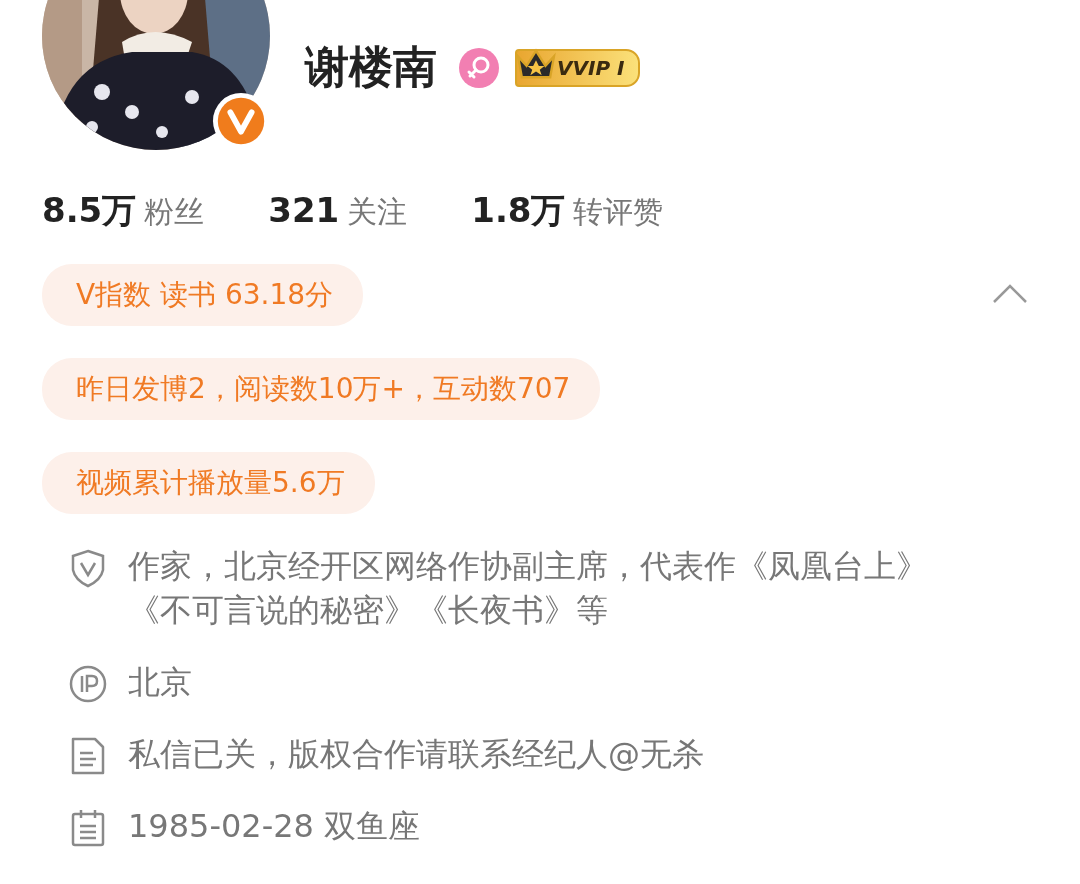 The height and width of the screenshot is (884, 1080). Describe the element at coordinates (518, 211) in the screenshot. I see `stat-count: 1.8万` at that location.